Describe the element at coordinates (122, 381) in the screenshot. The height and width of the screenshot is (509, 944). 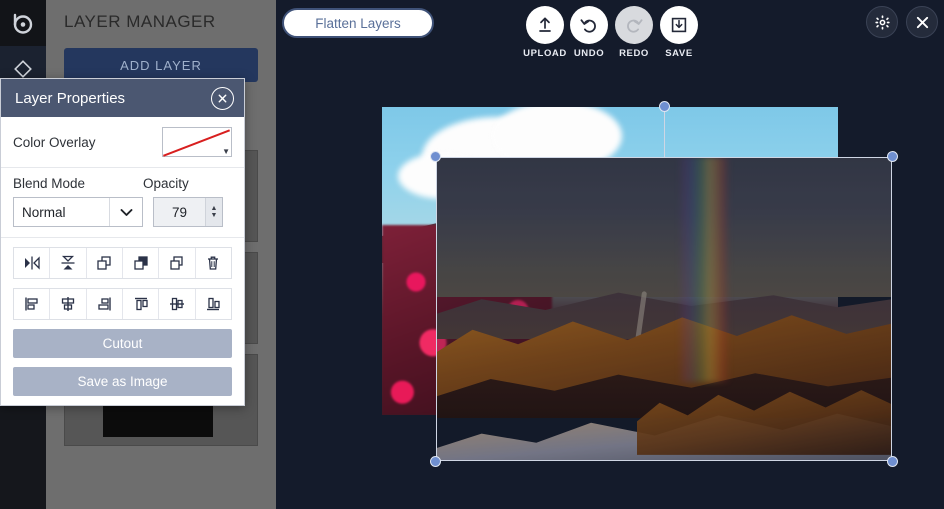
I see `save-as-image-button: Save as Image` at that location.